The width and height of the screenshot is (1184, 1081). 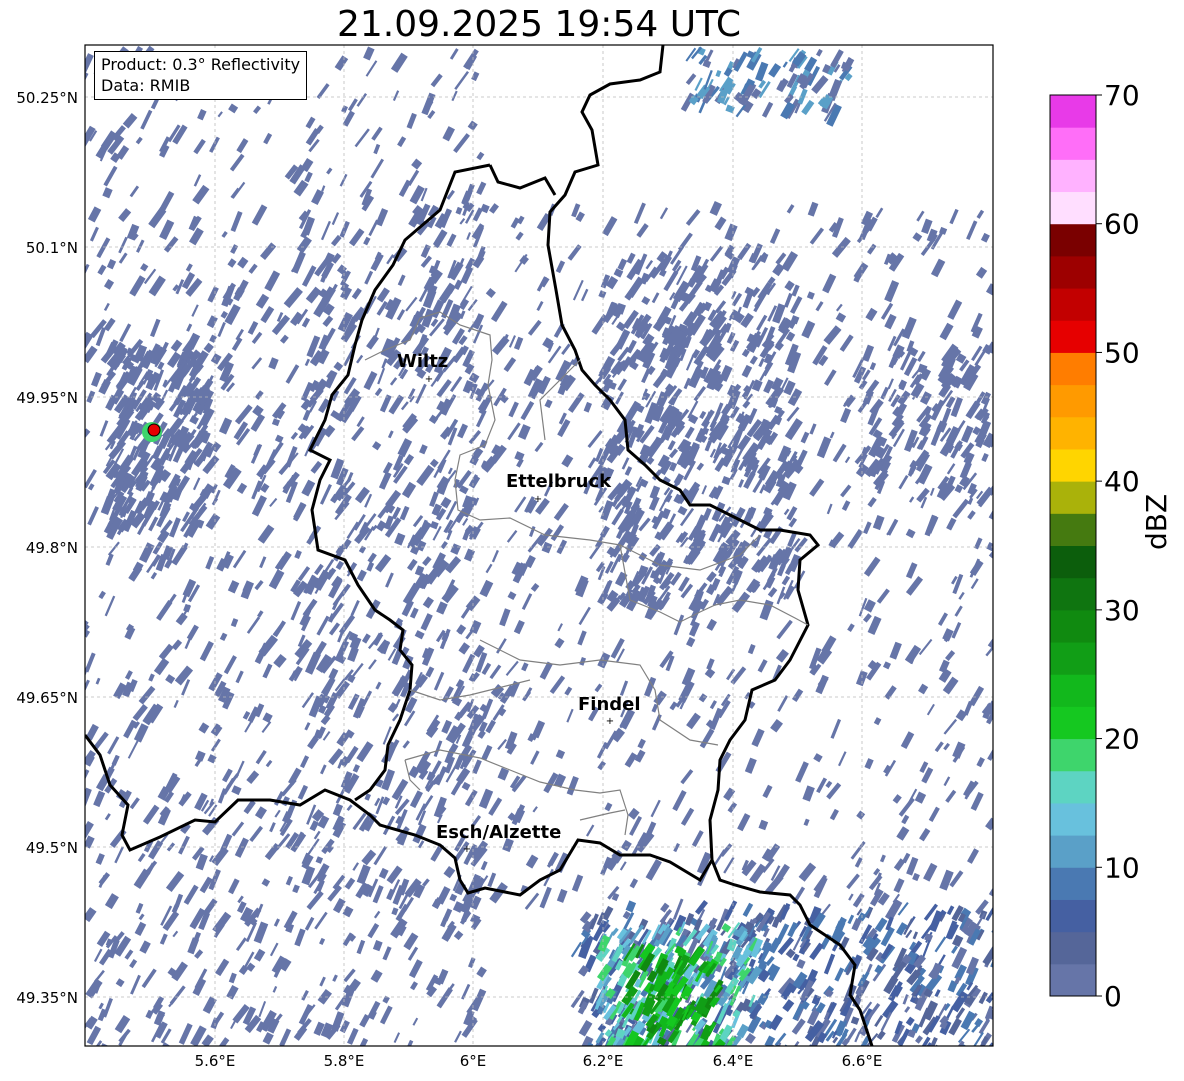 What do you see at coordinates (539, 1061) in the screenshot?
I see `longitude-labels: 5.6°E 5.8°E 6°E 6.2°E 6.4°E 6.6°E` at bounding box center [539, 1061].